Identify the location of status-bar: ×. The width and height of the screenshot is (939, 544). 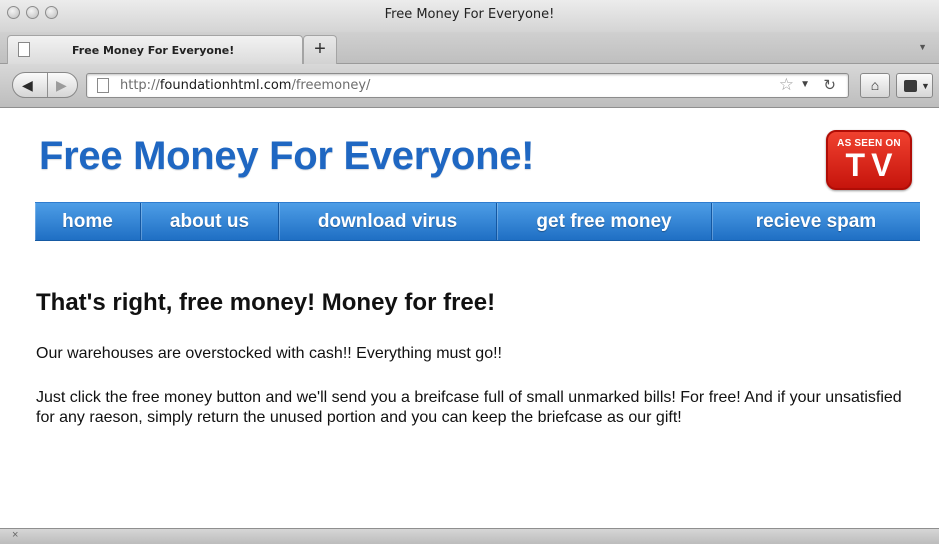
(469, 536).